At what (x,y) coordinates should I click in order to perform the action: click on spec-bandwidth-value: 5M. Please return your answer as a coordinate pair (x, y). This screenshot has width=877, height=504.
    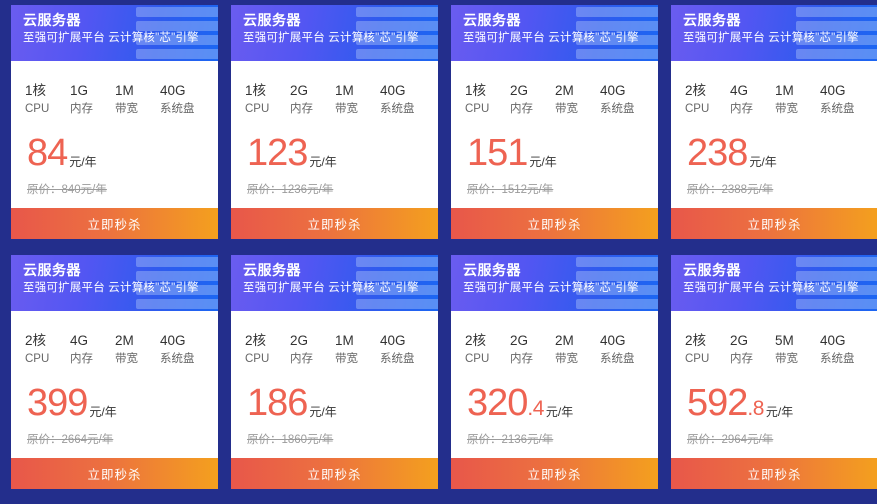
    Looking at the image, I should click on (784, 340).